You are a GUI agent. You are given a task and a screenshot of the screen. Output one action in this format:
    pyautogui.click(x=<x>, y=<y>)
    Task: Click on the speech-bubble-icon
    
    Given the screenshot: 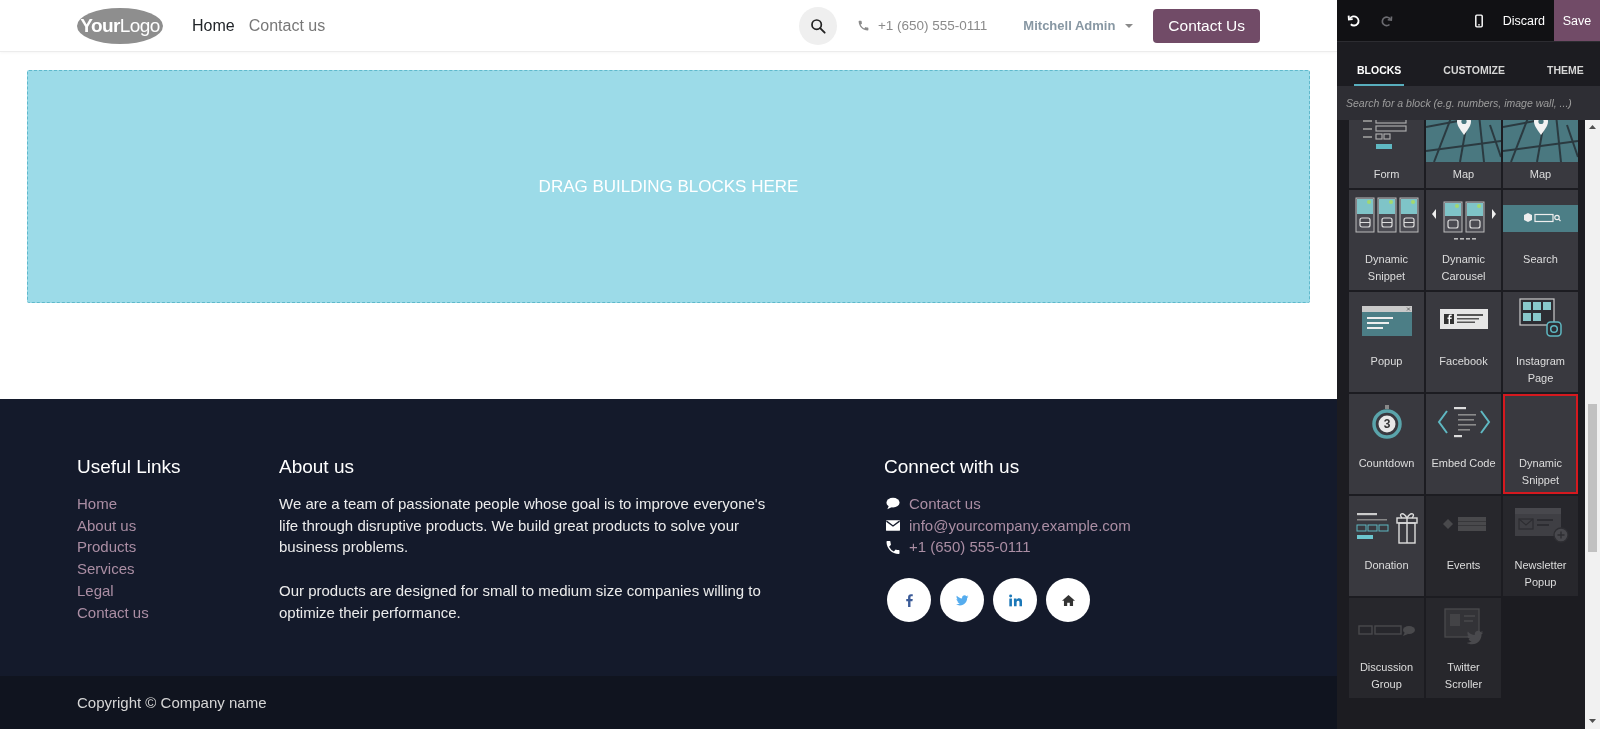 What is the action you would take?
    pyautogui.click(x=893, y=504)
    